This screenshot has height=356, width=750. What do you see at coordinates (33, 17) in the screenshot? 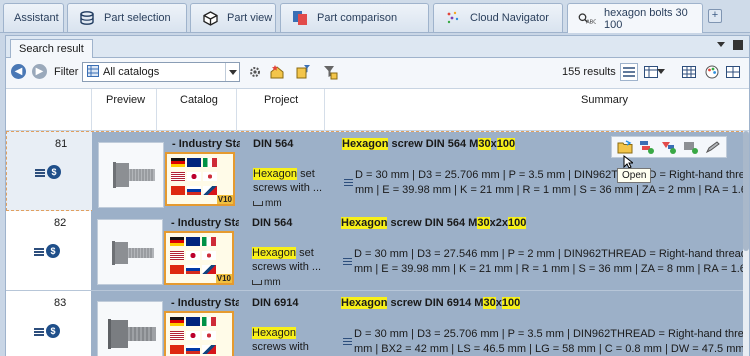
I see `tab-assistant: Assistant` at bounding box center [33, 17].